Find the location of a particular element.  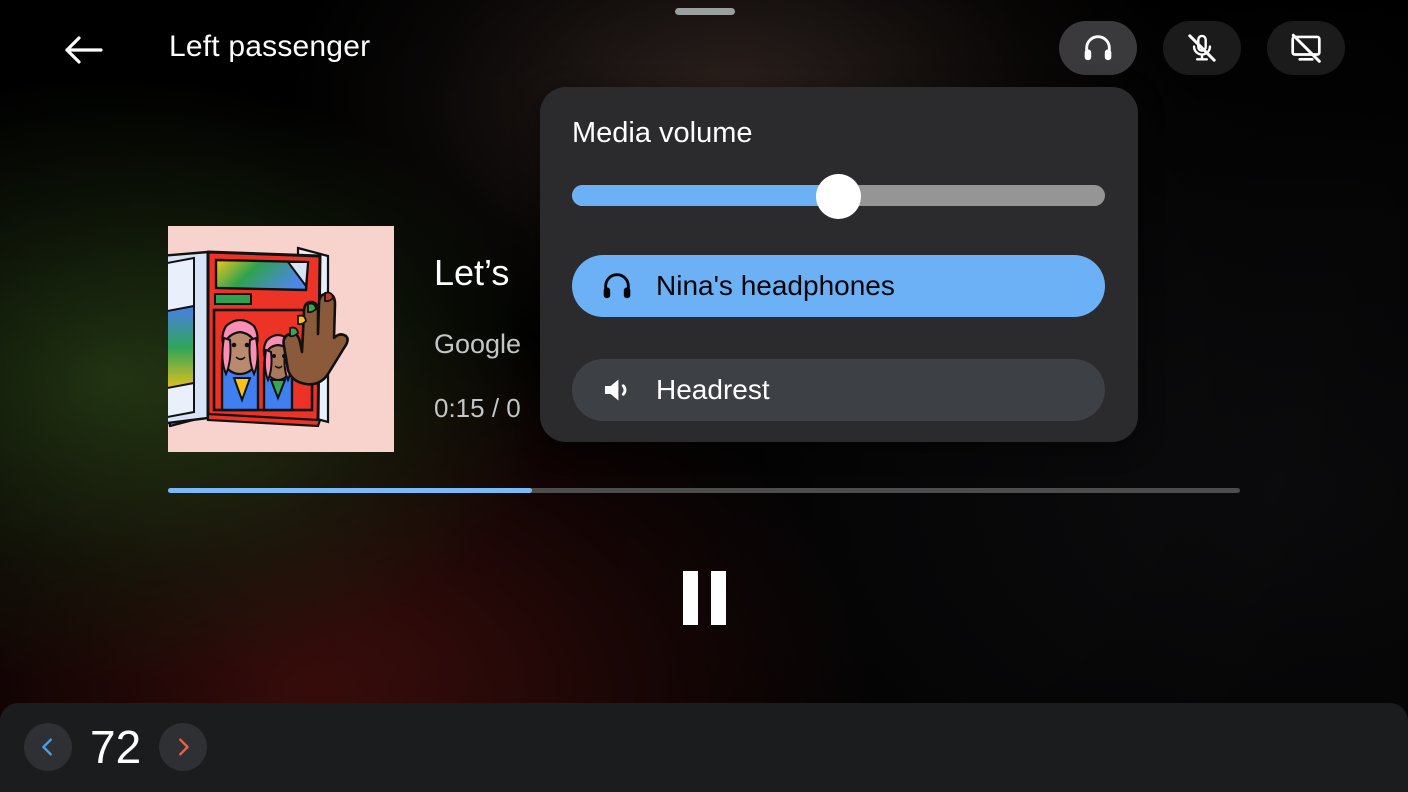

audio-device-headrest: Headrest is located at coordinates (838, 390).